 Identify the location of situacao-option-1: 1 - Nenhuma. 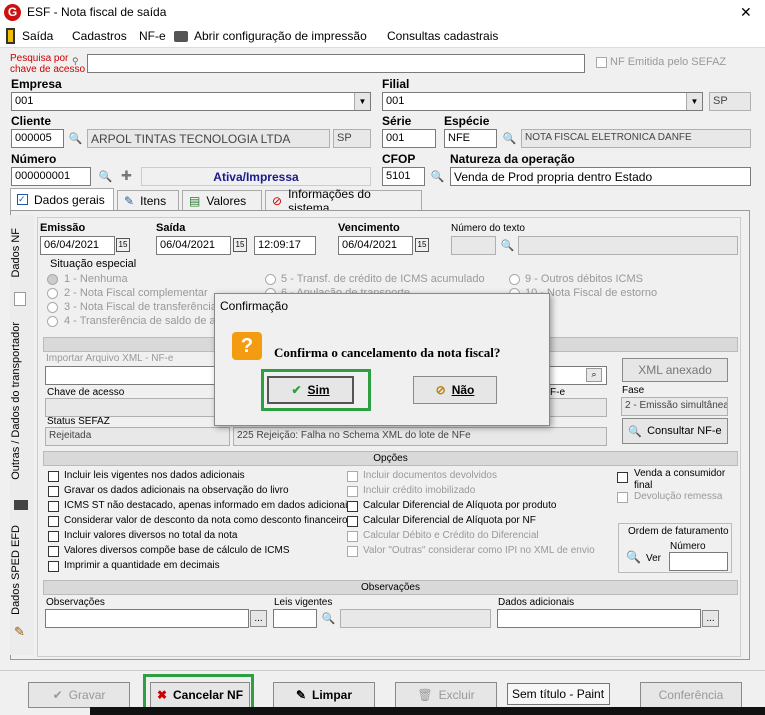
(96, 279).